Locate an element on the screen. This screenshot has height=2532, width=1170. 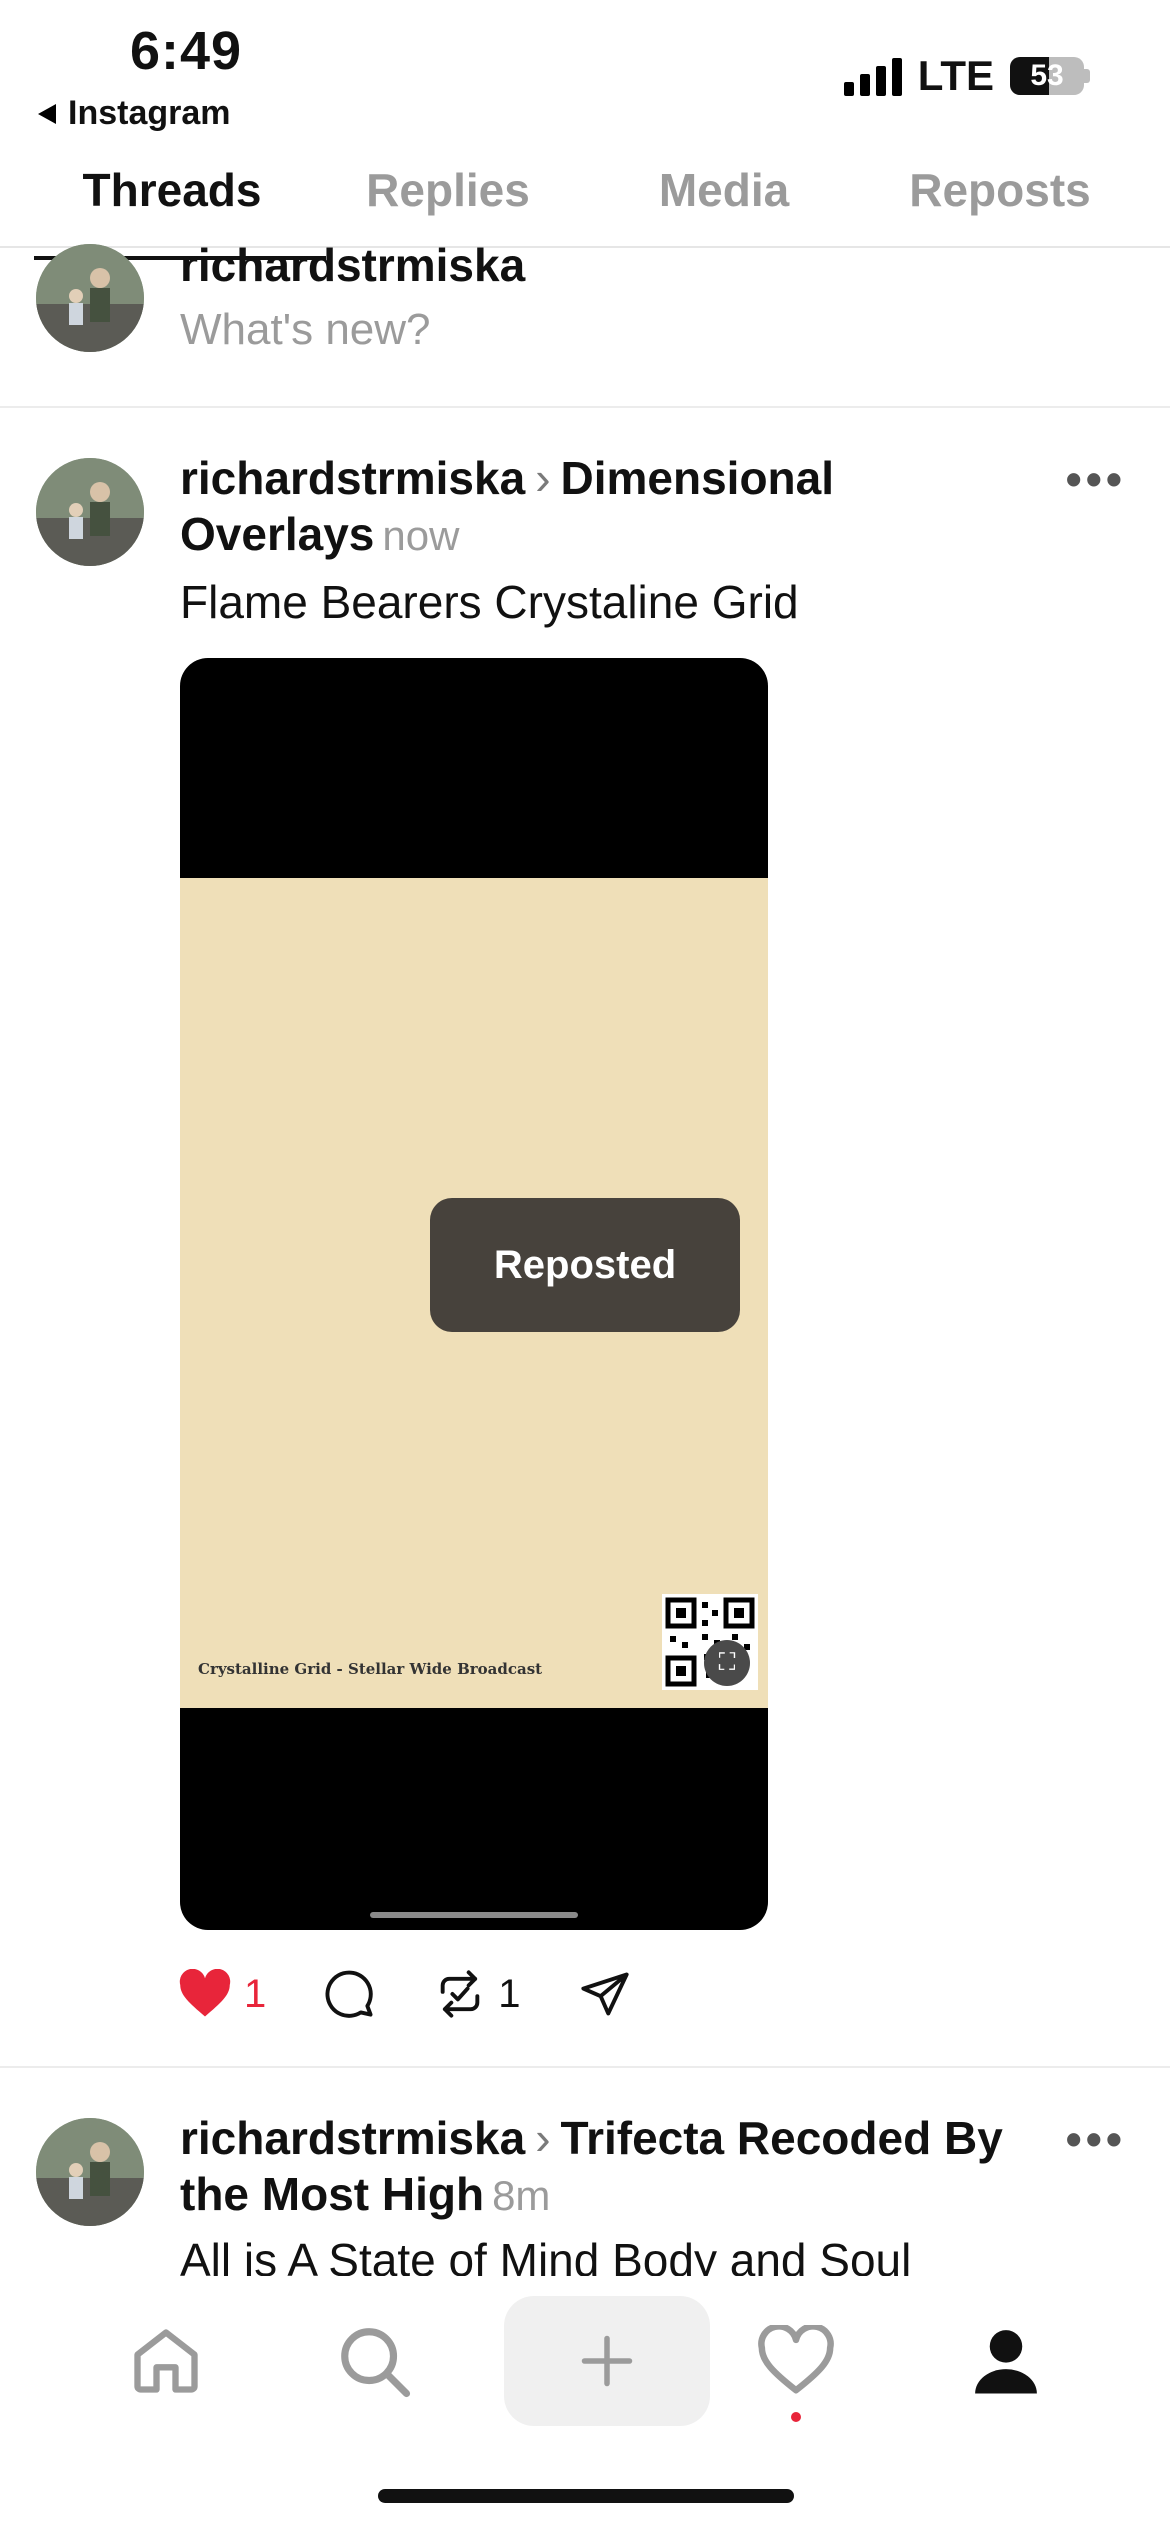
share-button is located at coordinates (605, 1994).